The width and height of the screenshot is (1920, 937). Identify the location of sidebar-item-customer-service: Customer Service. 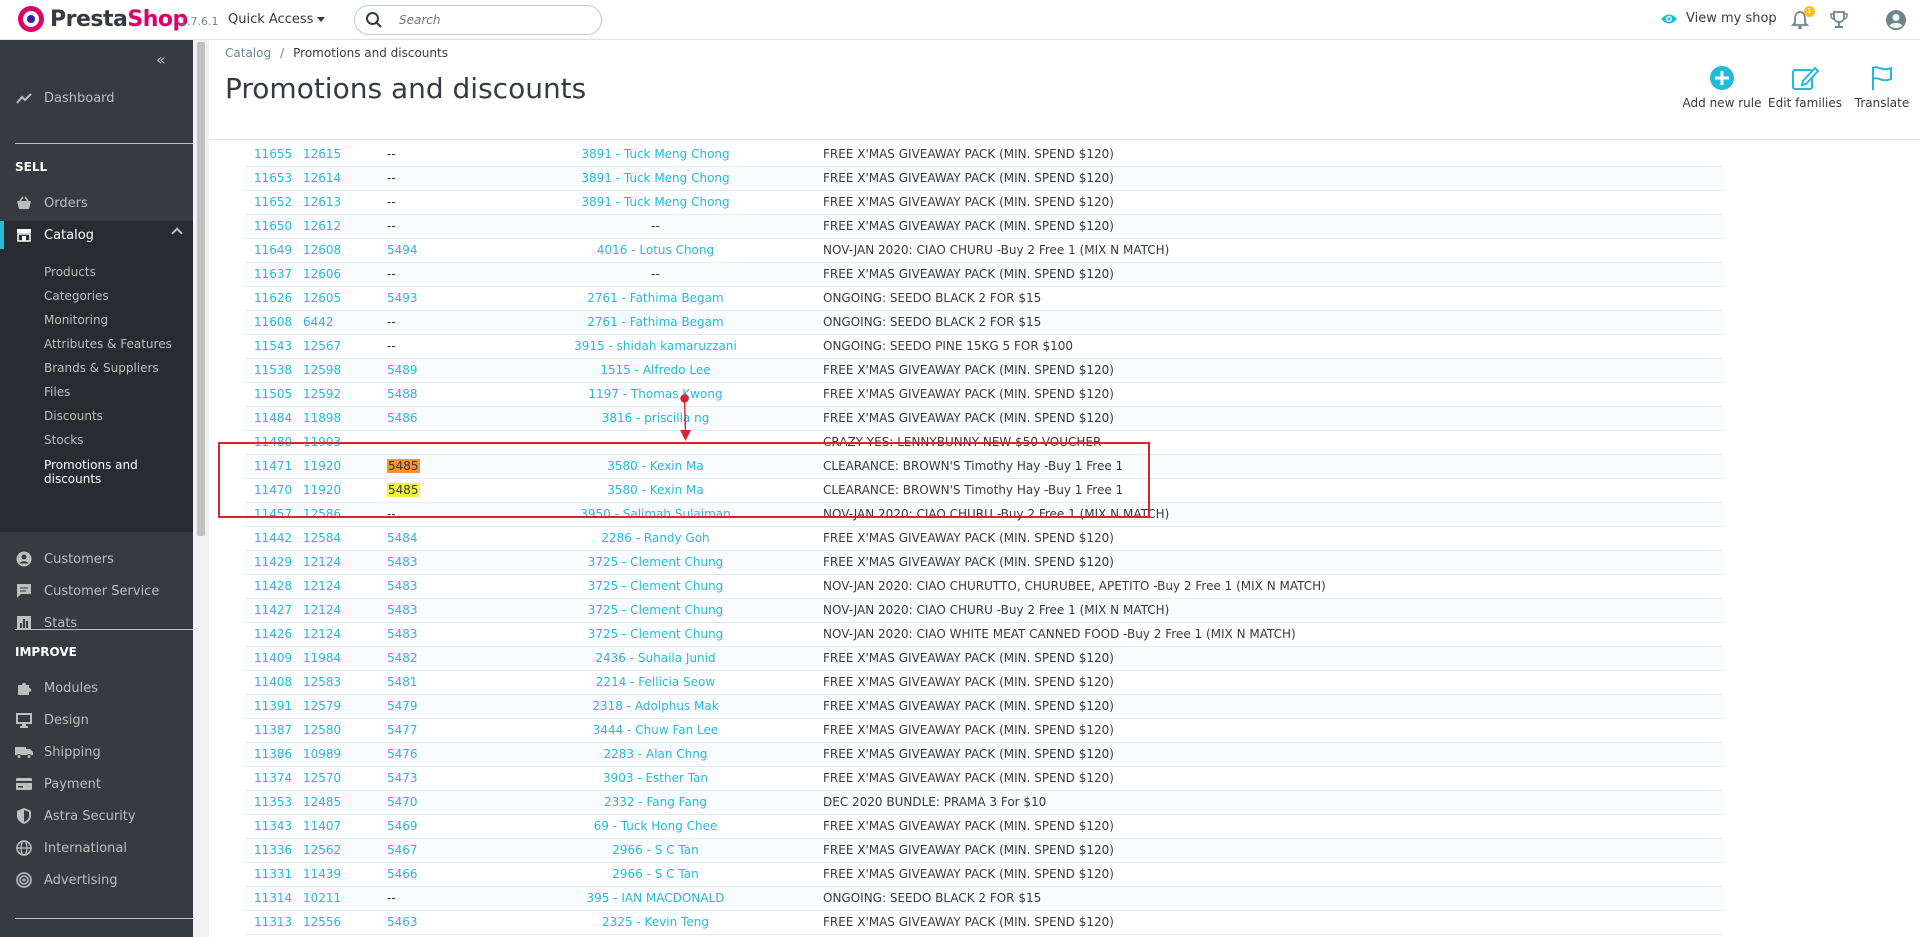
(96, 591).